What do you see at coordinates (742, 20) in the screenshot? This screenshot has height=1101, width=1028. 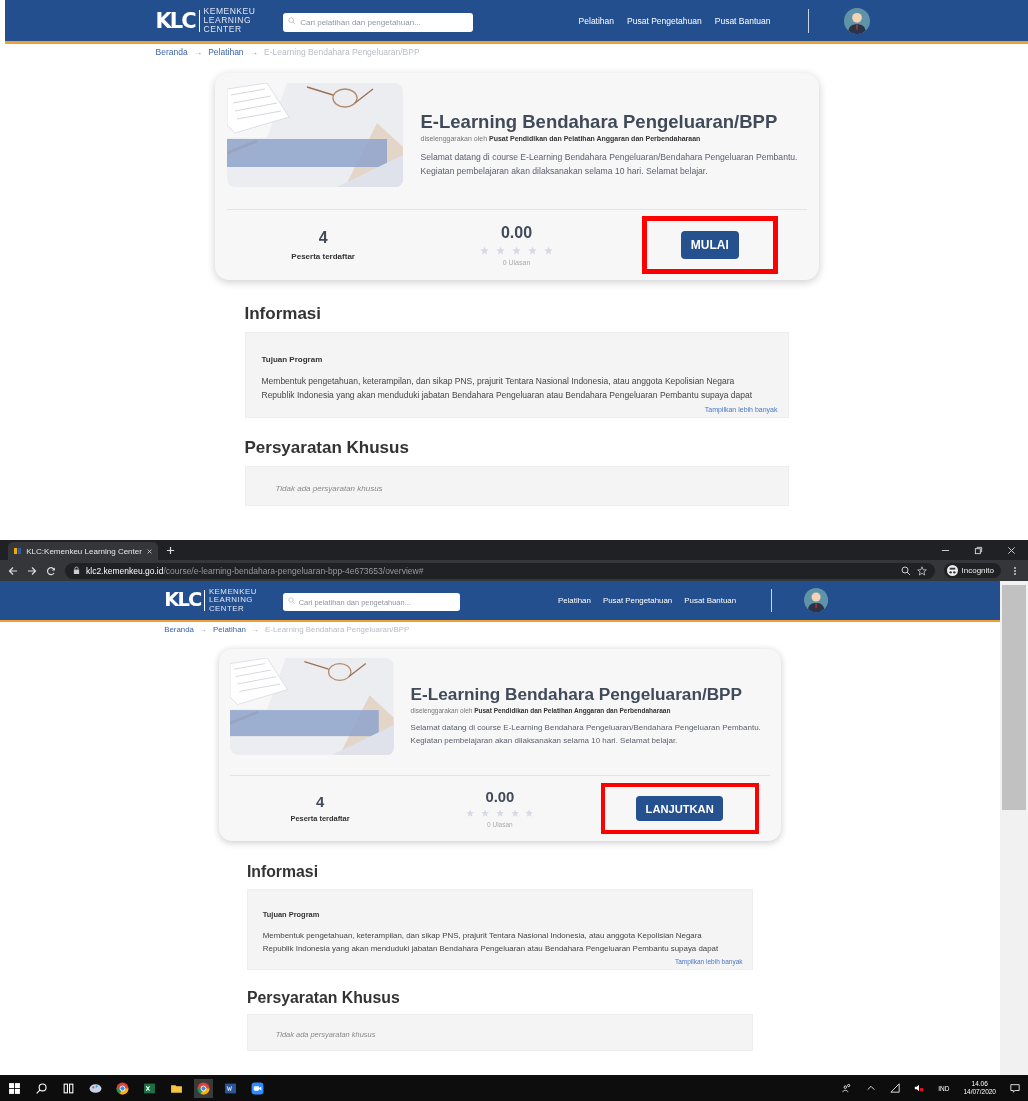 I see `nav-link: Pusat Bantuan` at bounding box center [742, 20].